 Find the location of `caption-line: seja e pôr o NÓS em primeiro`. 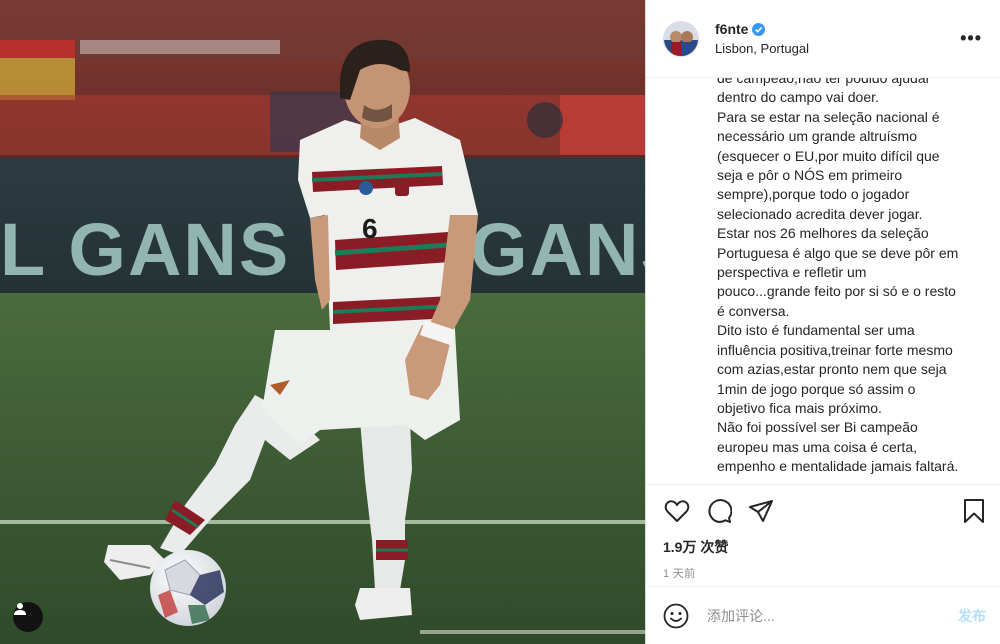

caption-line: seja e pôr o NÓS em primeiro is located at coordinates (810, 175).